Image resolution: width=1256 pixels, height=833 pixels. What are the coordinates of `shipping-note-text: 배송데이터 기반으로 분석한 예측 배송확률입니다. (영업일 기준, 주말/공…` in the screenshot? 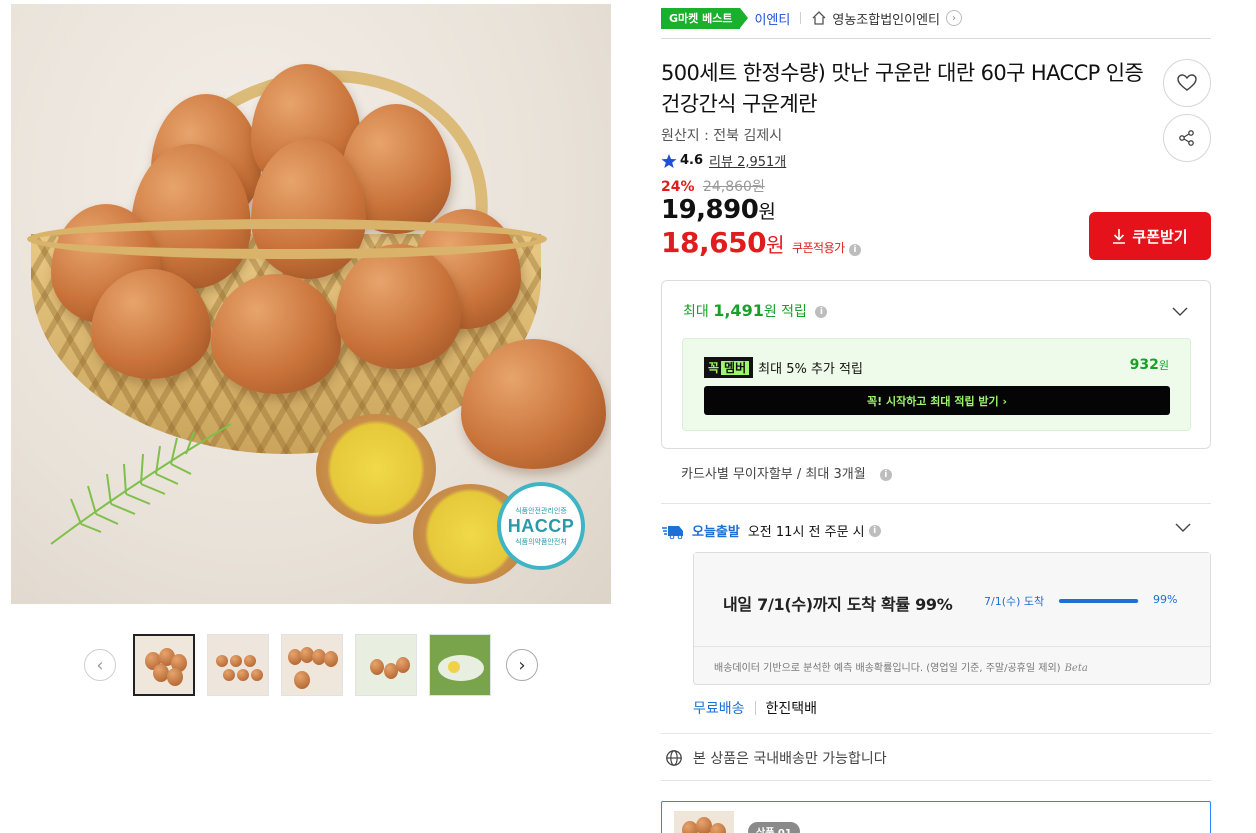 It's located at (887, 668).